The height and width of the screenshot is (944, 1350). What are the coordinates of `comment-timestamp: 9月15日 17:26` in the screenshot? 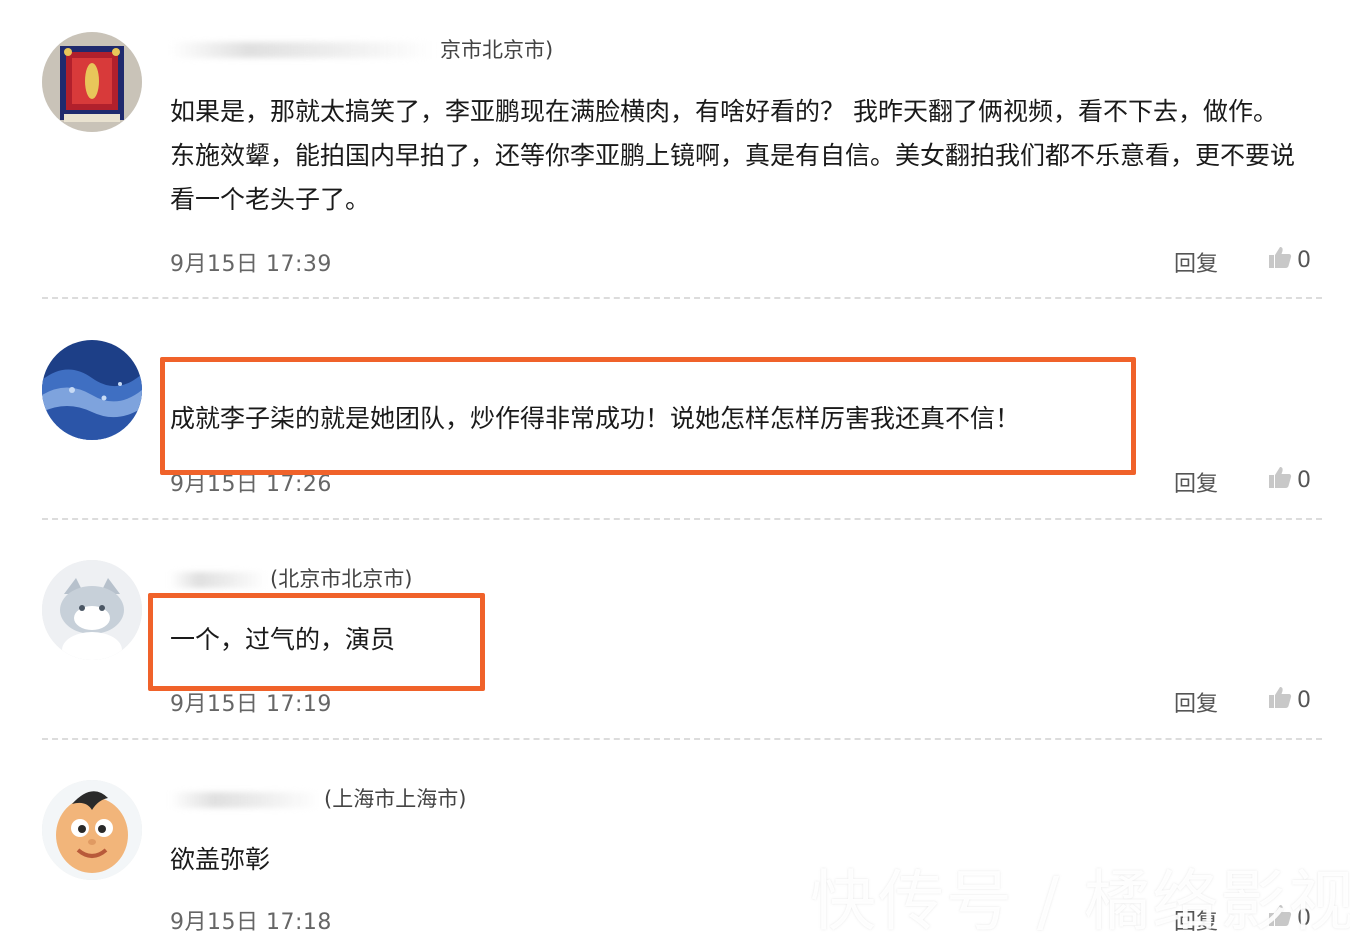 It's located at (251, 484).